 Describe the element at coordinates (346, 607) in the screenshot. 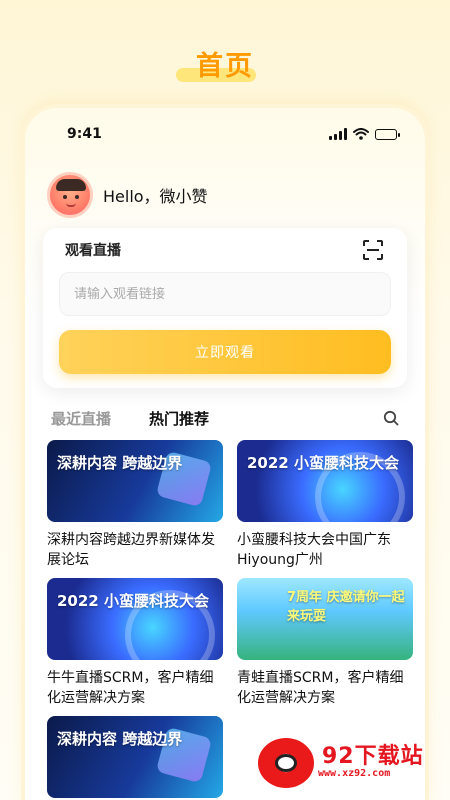

I see `thumbnail-text: 7周年 庆邀请你一起来玩耍` at that location.